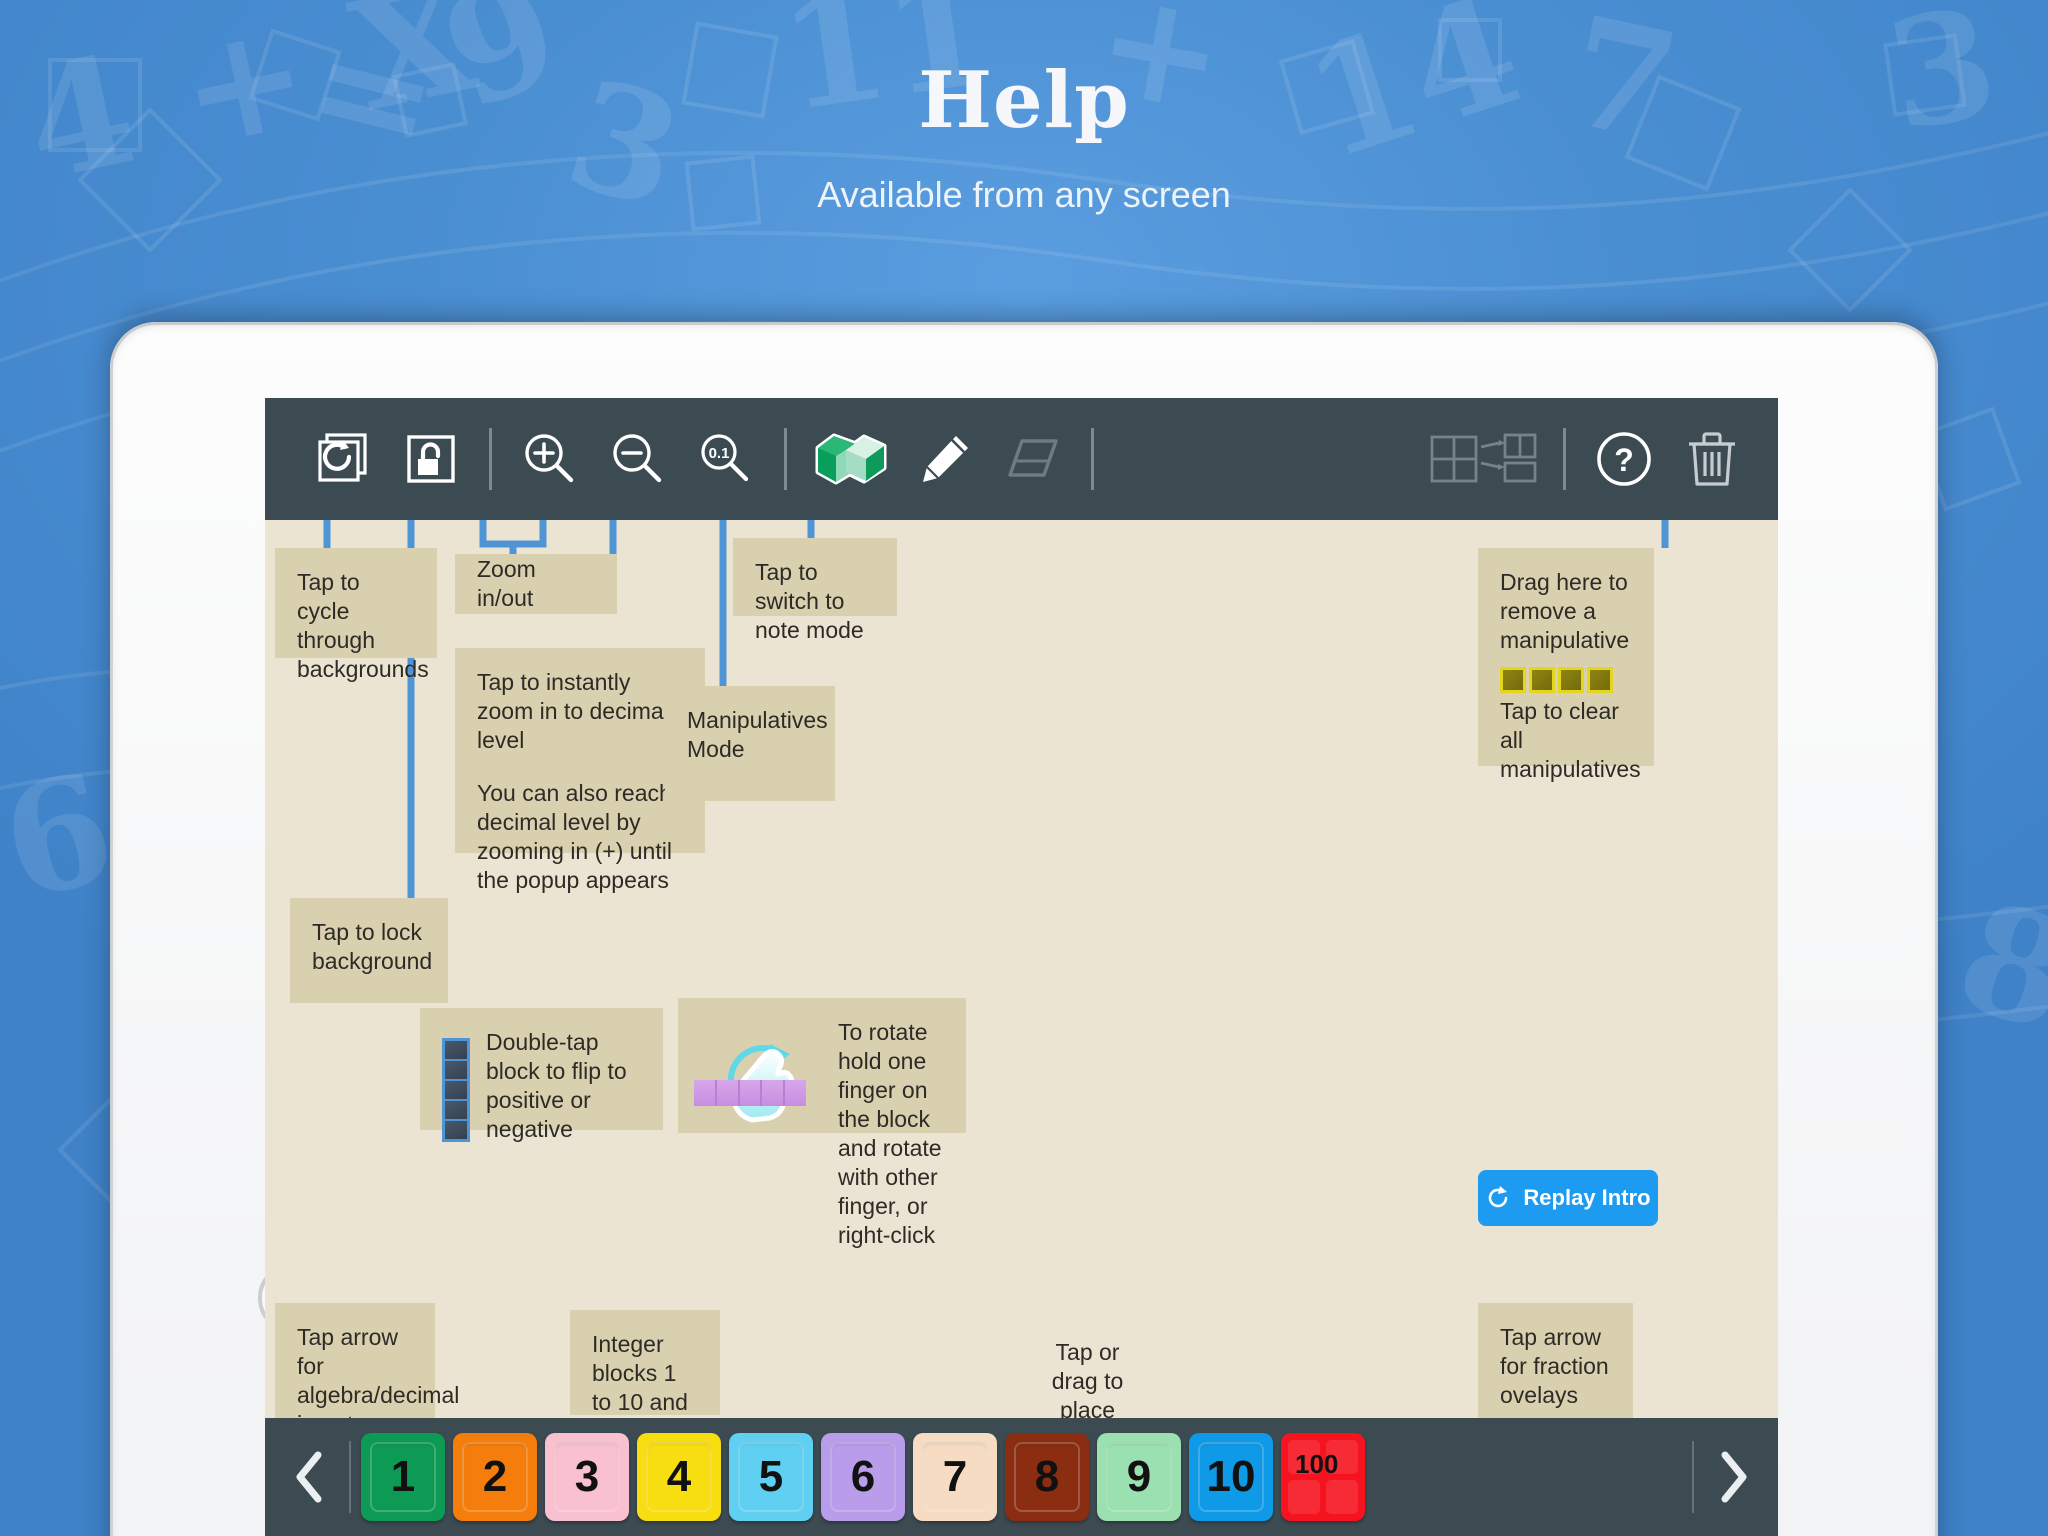 The width and height of the screenshot is (2048, 1536). I want to click on question-circle-icon: ?, so click(1624, 459).